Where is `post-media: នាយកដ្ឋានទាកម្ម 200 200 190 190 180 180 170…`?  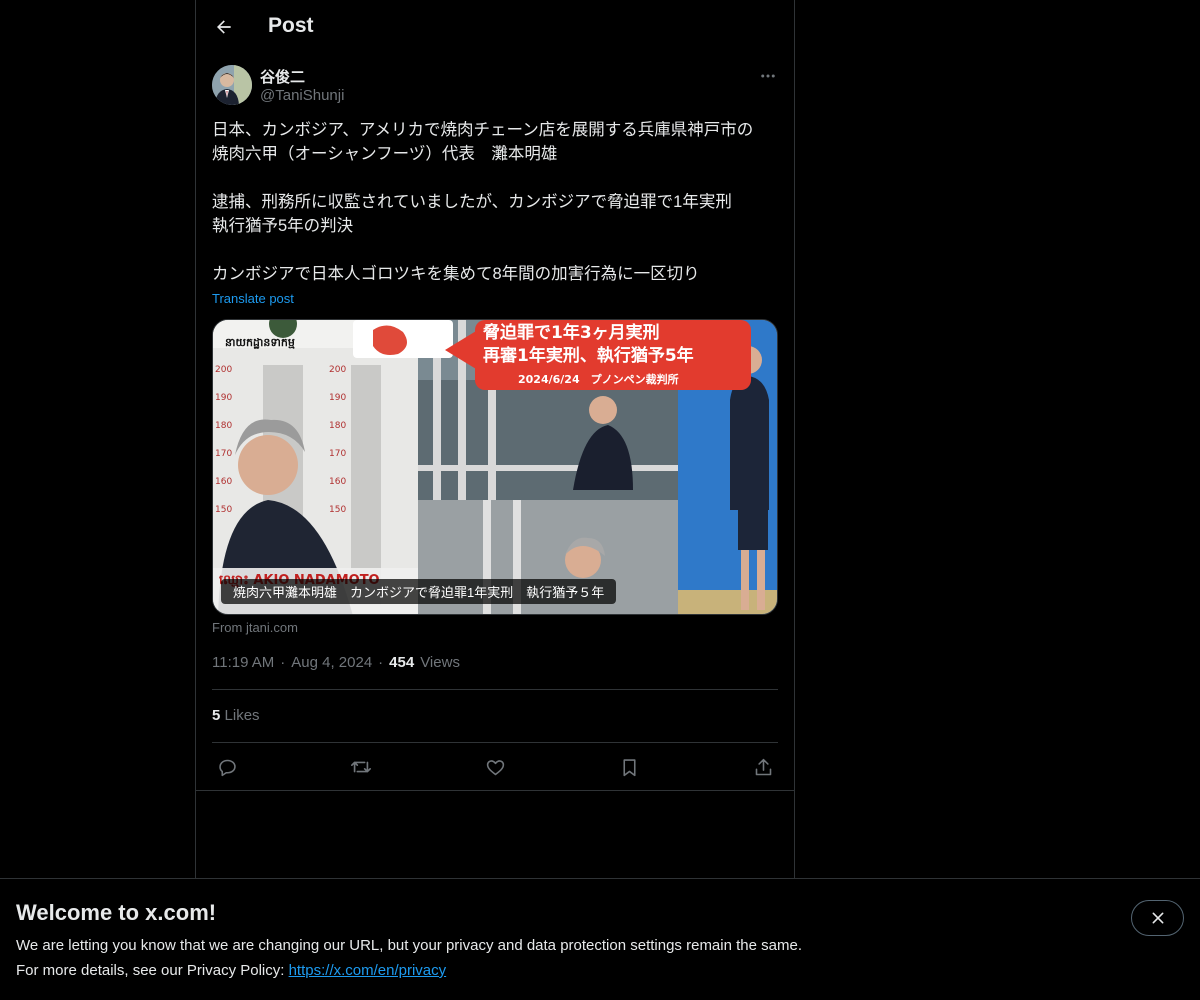
post-media: នាយកដ្ឋានទាកម្ម 200 200 190 190 180 180 170… is located at coordinates (495, 467).